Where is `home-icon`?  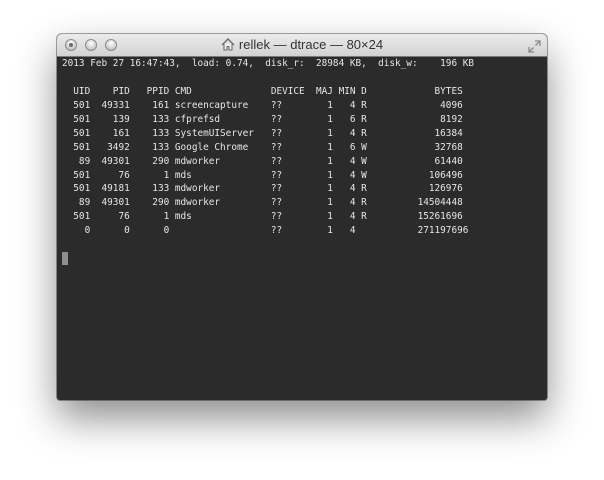
home-icon is located at coordinates (228, 46).